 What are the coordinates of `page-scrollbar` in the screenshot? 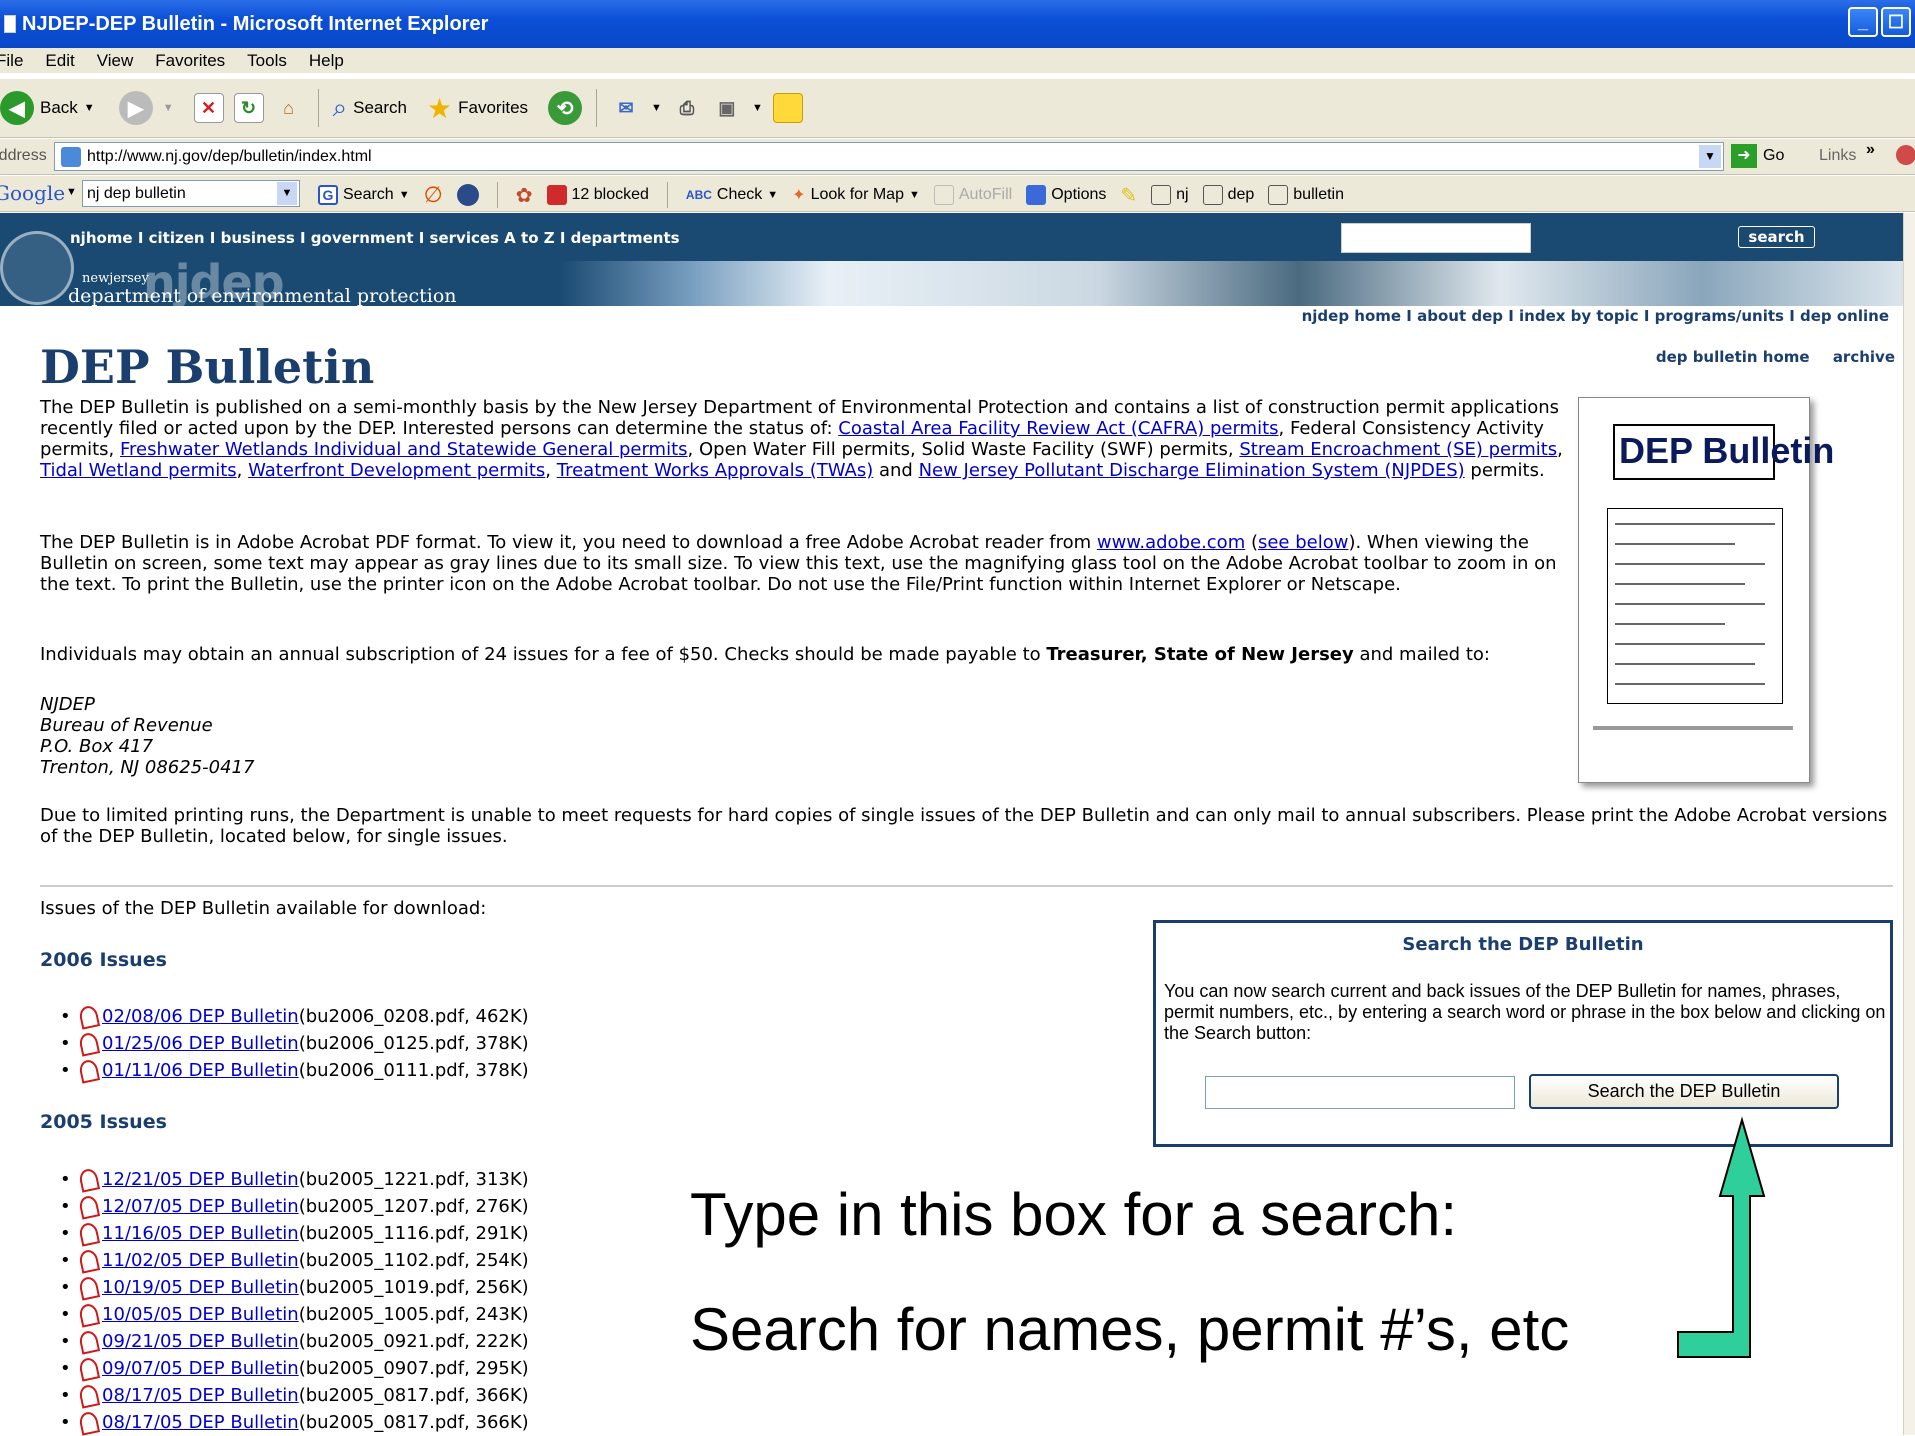 It's located at (1909, 824).